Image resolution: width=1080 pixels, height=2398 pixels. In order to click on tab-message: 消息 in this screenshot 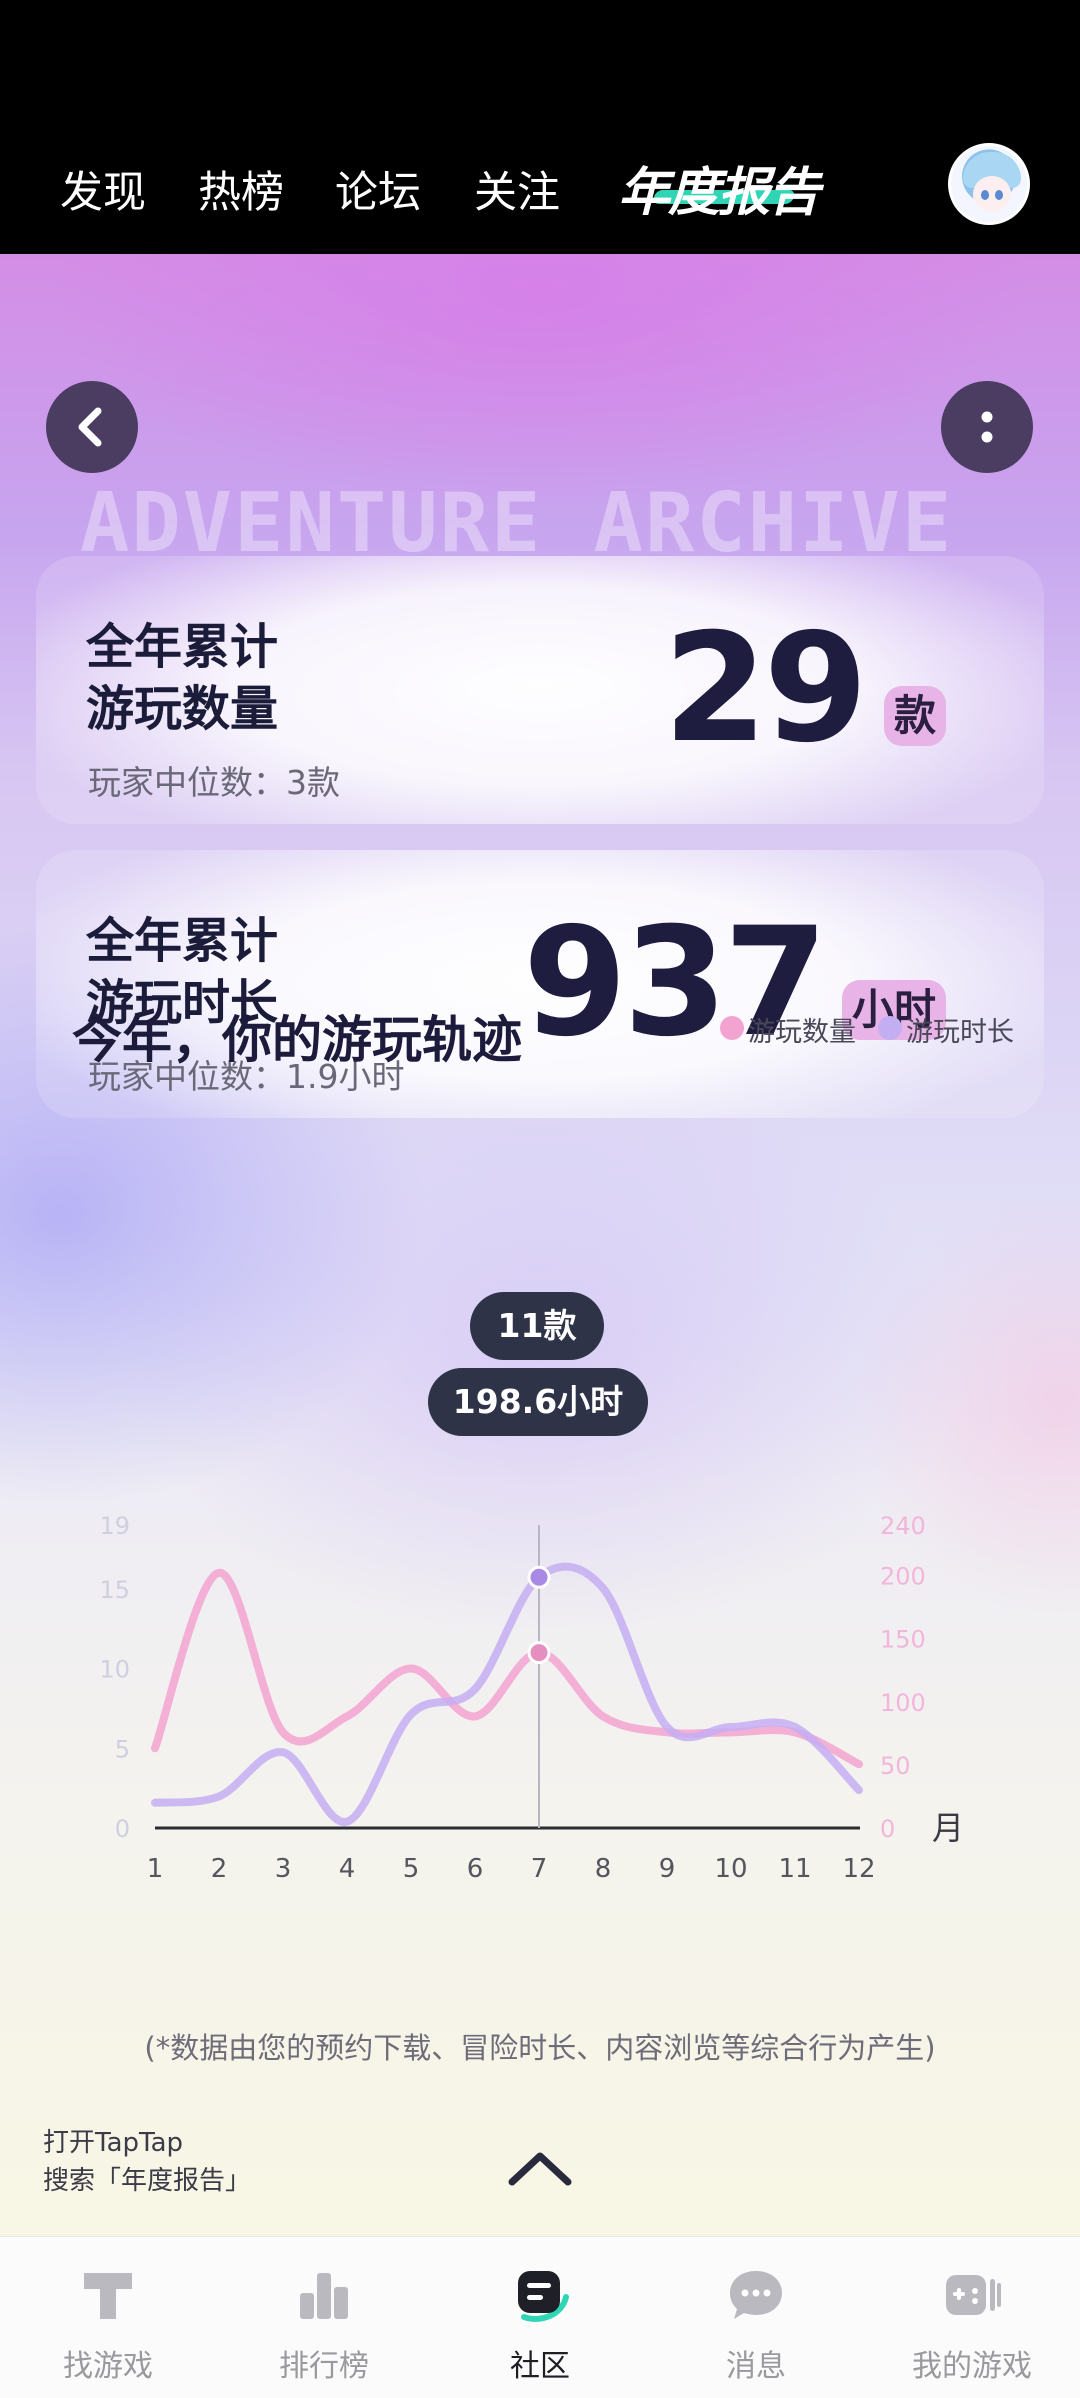, I will do `click(756, 2317)`.